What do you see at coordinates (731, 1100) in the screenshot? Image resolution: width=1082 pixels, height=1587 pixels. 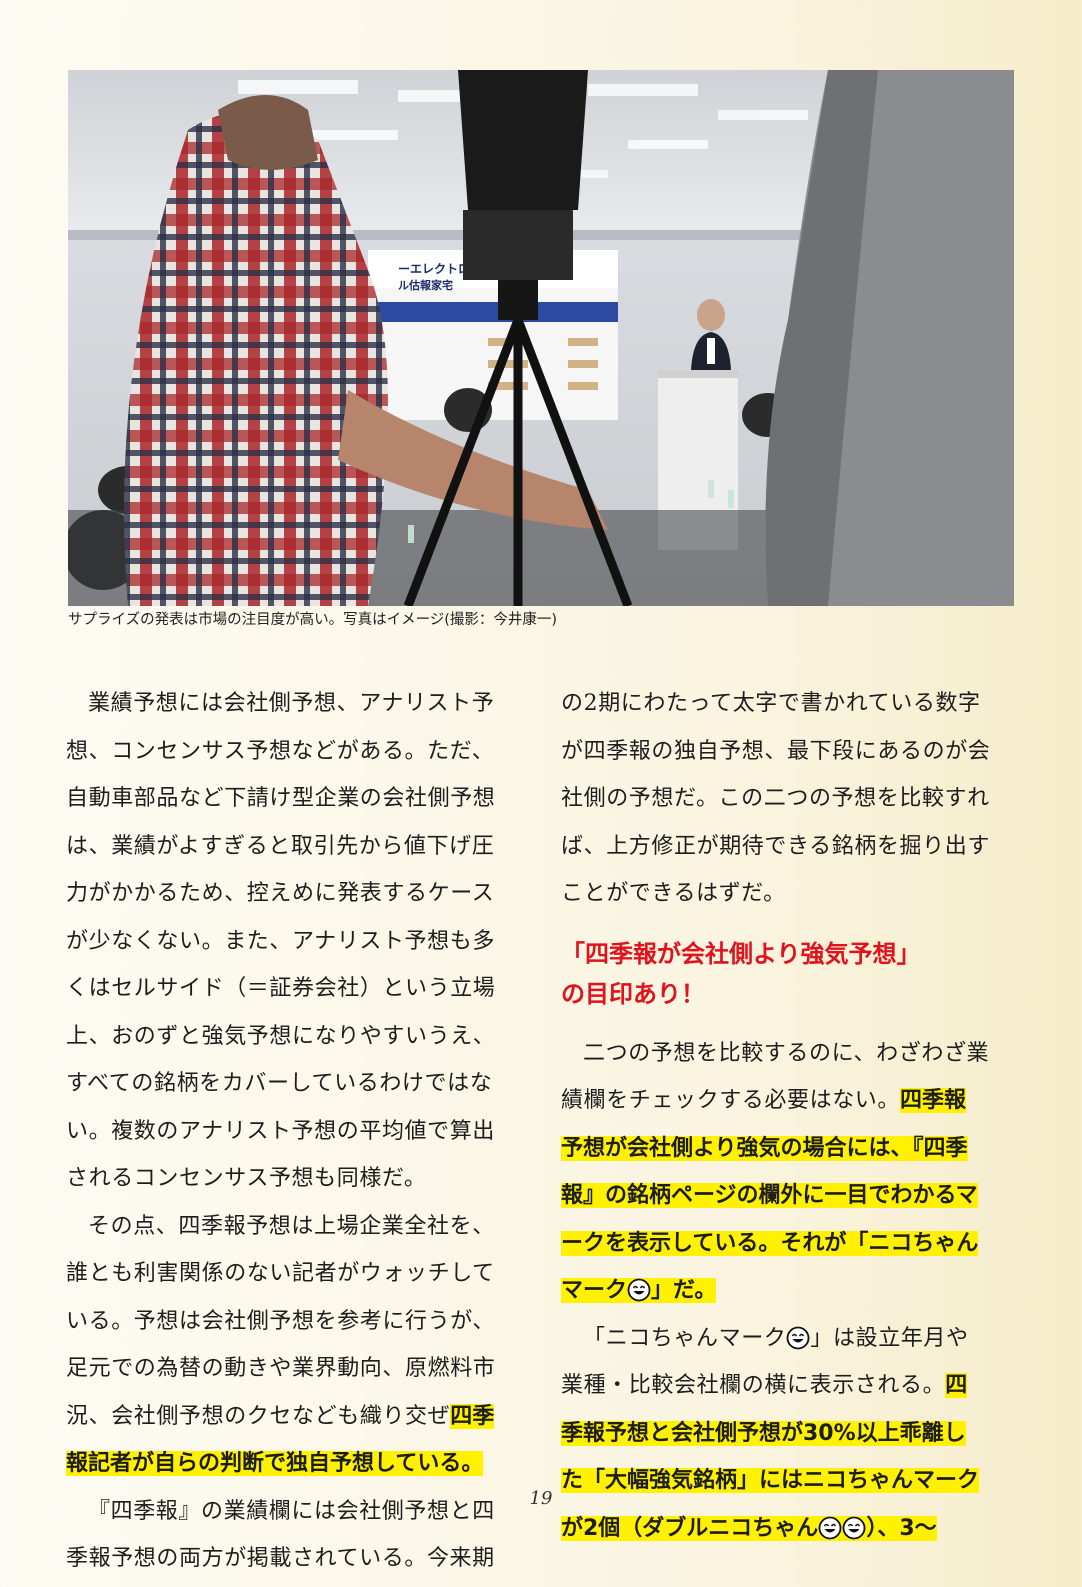 I see `line-text: 績欄をチェックする必要はない。` at bounding box center [731, 1100].